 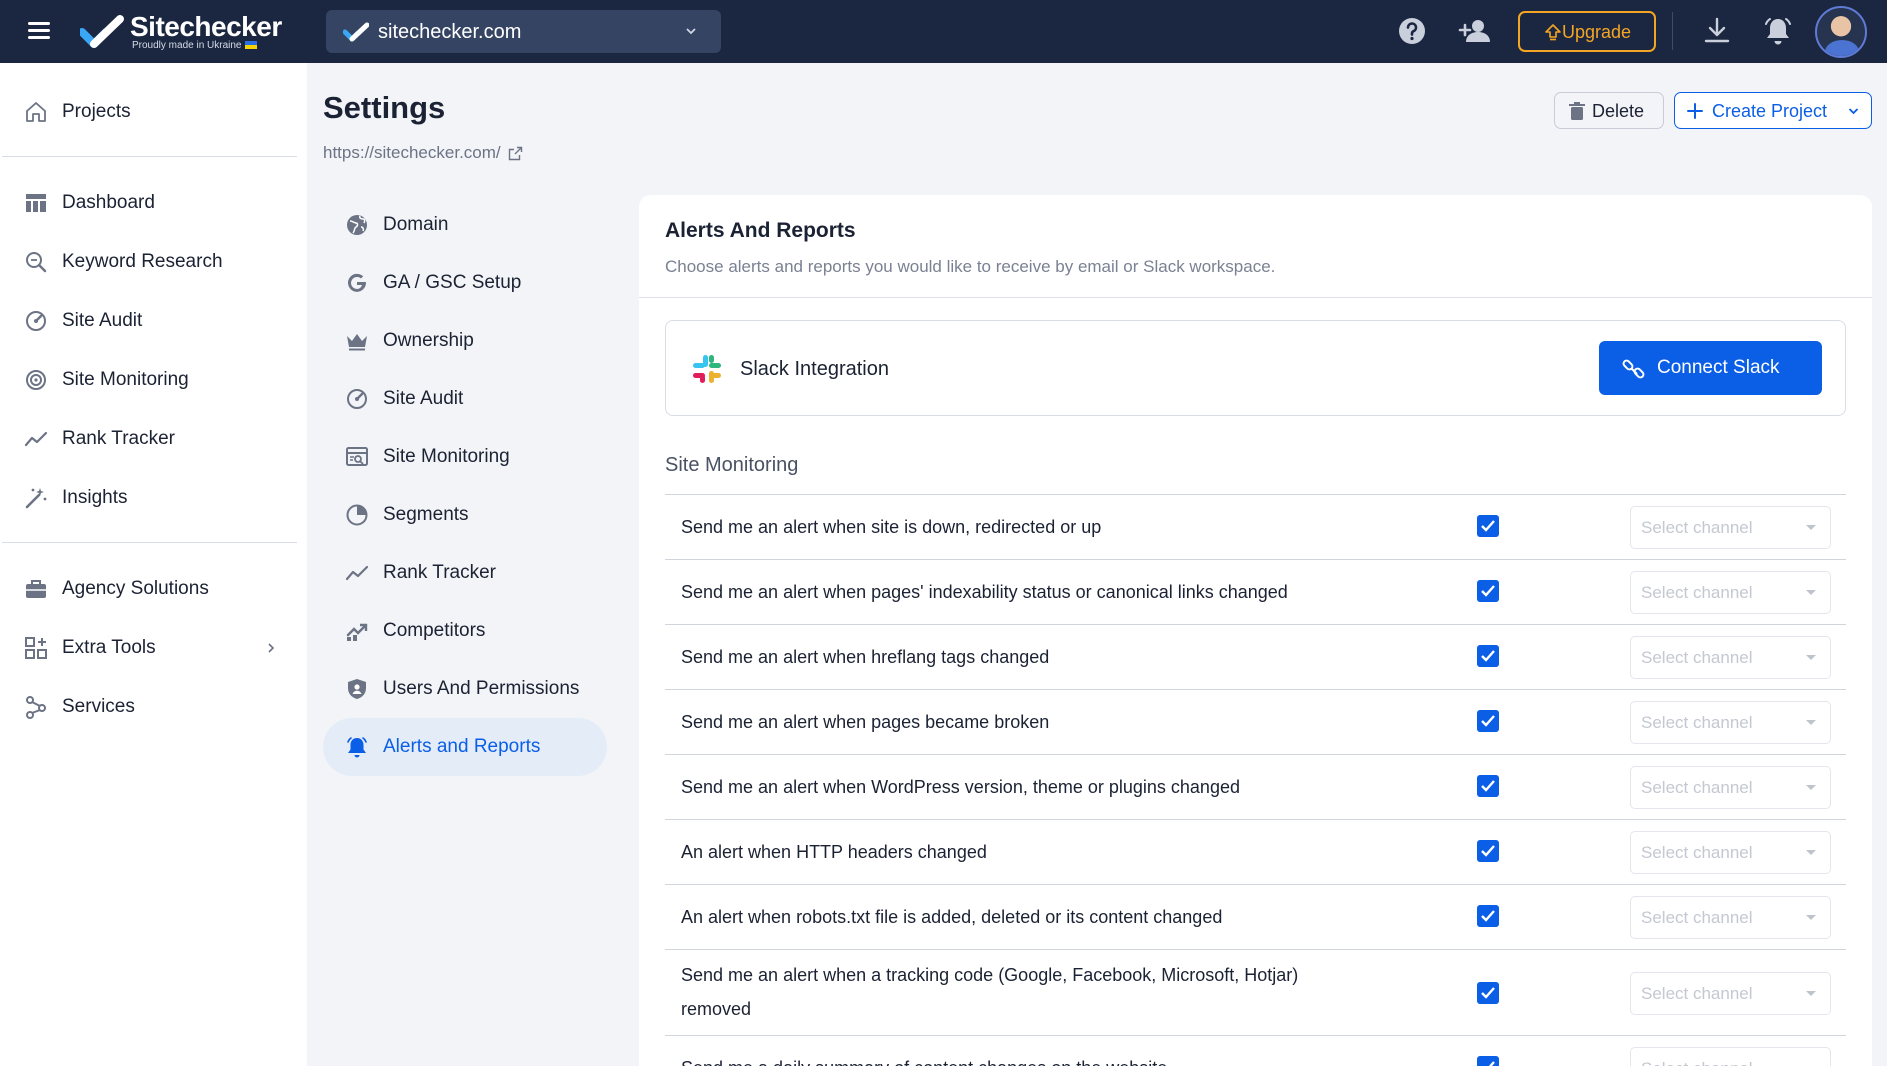 What do you see at coordinates (1618, 111) in the screenshot?
I see `delete-label: Delete` at bounding box center [1618, 111].